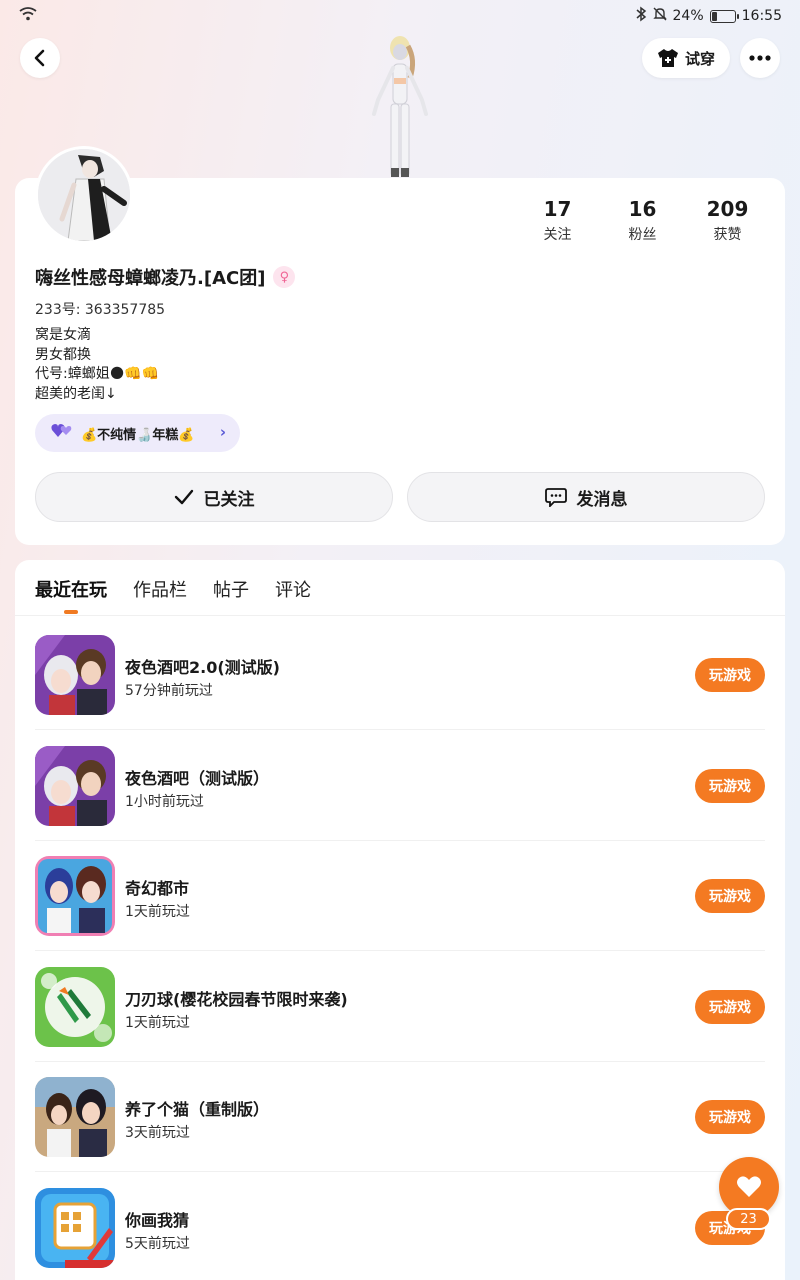 This screenshot has height=1280, width=800. What do you see at coordinates (183, 497) in the screenshot?
I see `checkmark-icon` at bounding box center [183, 497].